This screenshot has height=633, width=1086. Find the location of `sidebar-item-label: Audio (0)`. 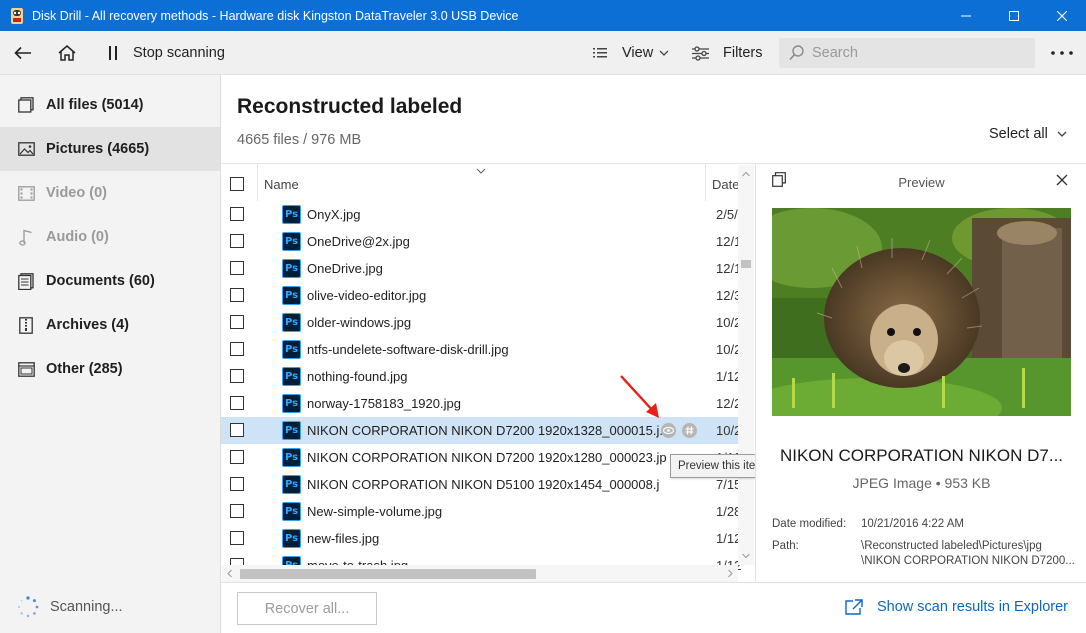

sidebar-item-label: Audio (0) is located at coordinates (77, 237).